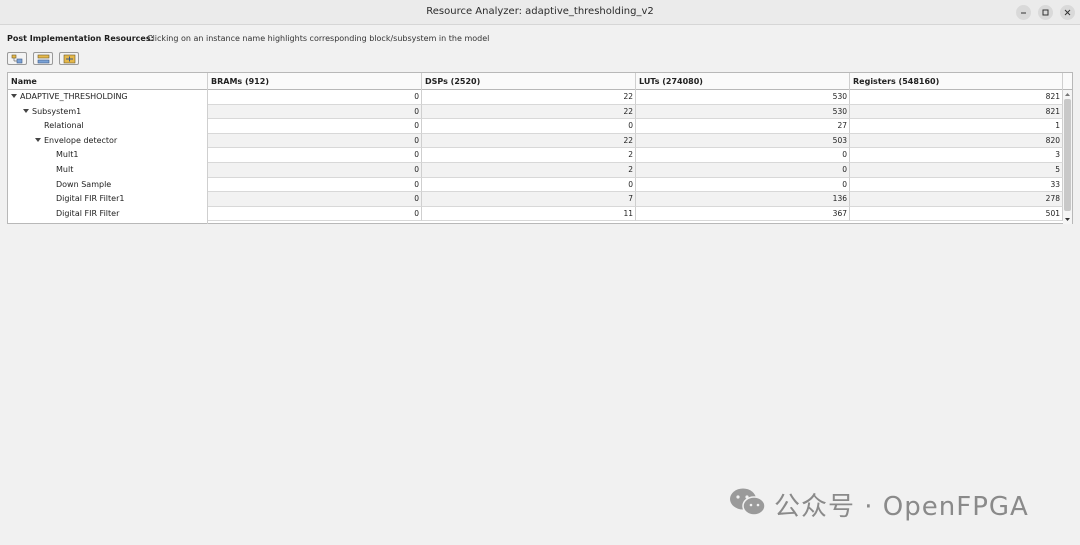 The image size is (1080, 545). Describe the element at coordinates (901, 507) in the screenshot. I see `watermark-text: 公众号 · OpenFPGA` at that location.